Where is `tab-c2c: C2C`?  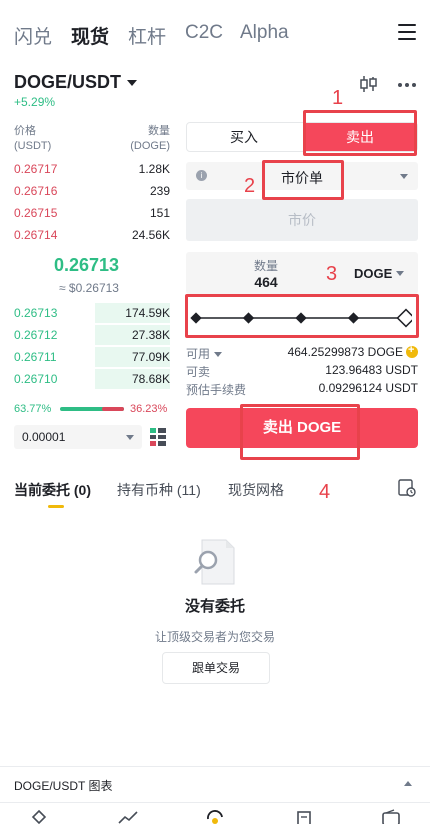
tab-c2c: C2C is located at coordinates (204, 33).